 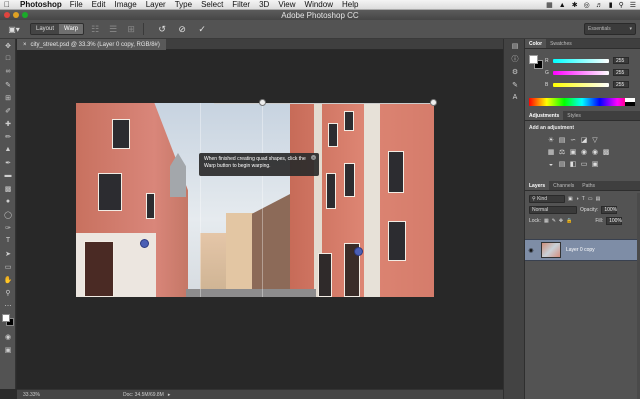 What do you see at coordinates (573, 165) in the screenshot?
I see `threshold-icon: ◧` at bounding box center [573, 165].